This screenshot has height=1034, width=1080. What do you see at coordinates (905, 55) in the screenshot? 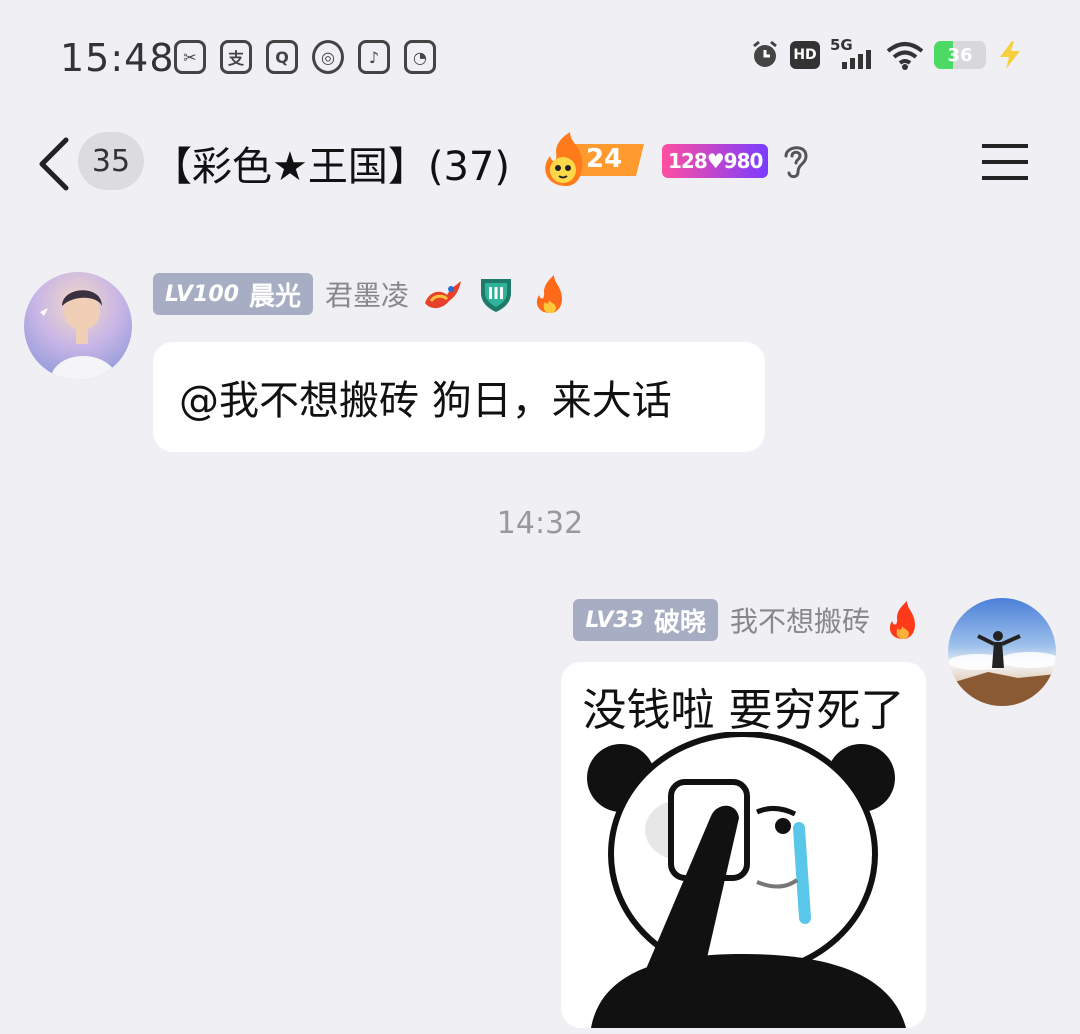
I see `wifi-icon` at bounding box center [905, 55].